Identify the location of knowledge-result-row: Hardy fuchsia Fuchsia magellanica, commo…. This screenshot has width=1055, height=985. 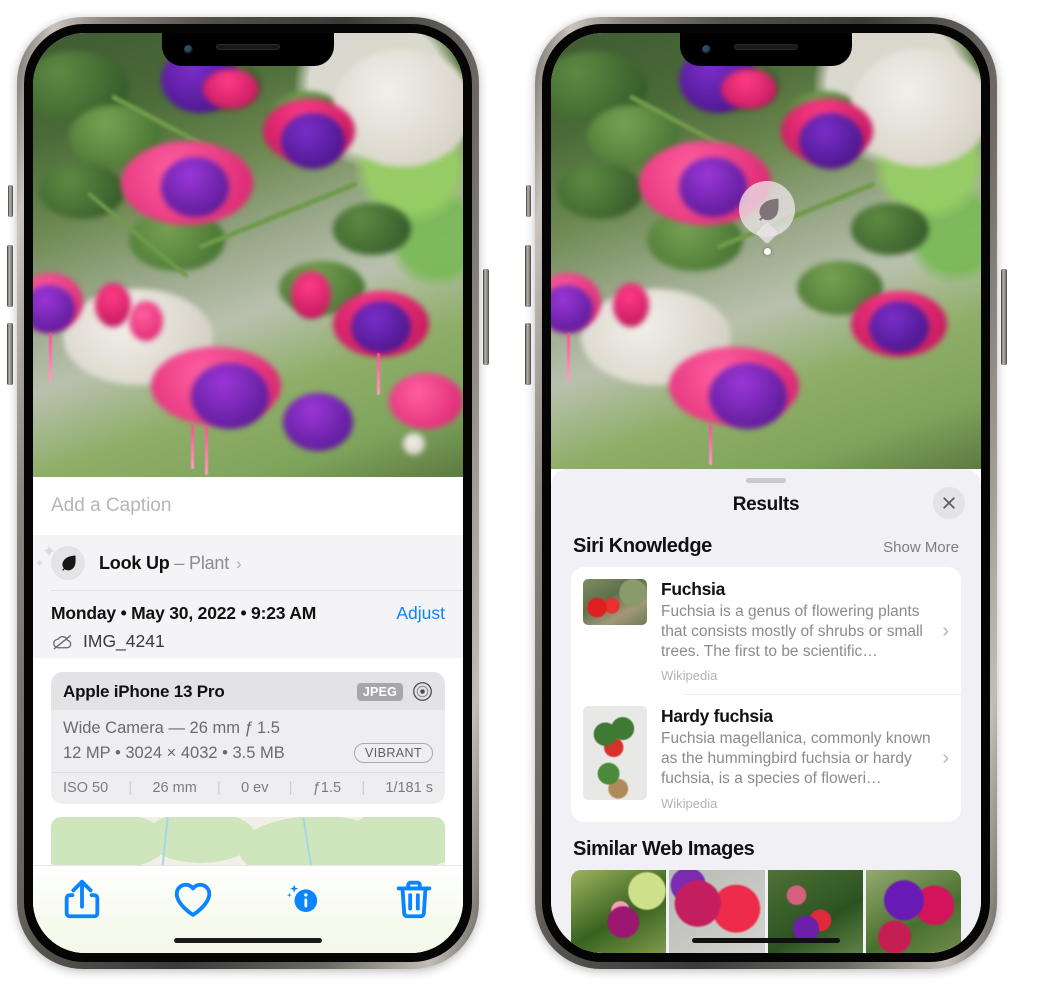
(766, 757).